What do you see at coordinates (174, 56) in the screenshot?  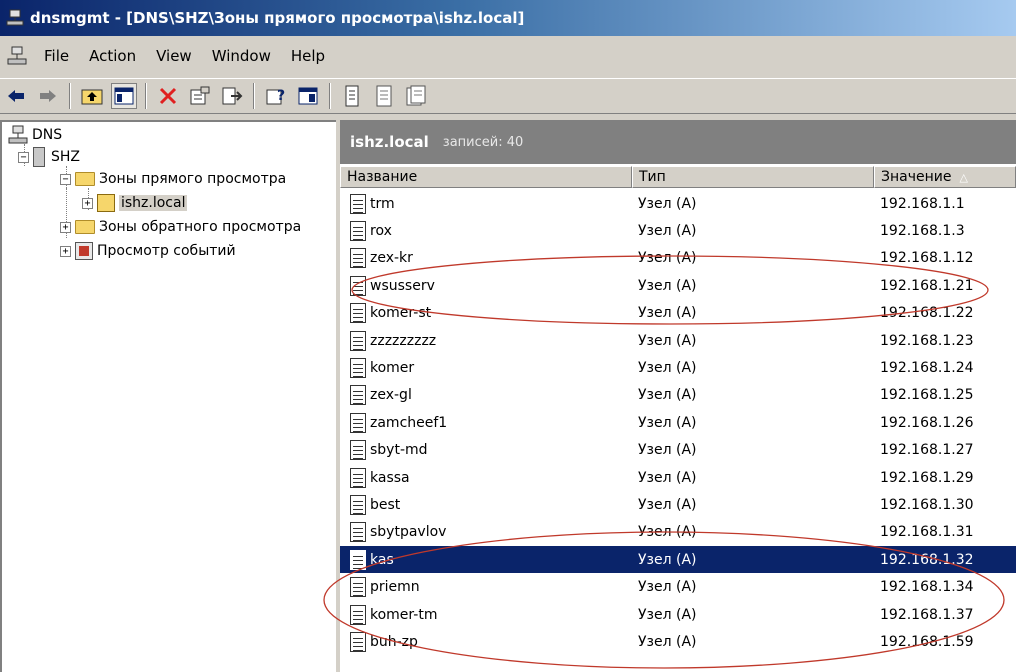 I see `menu-view: View` at bounding box center [174, 56].